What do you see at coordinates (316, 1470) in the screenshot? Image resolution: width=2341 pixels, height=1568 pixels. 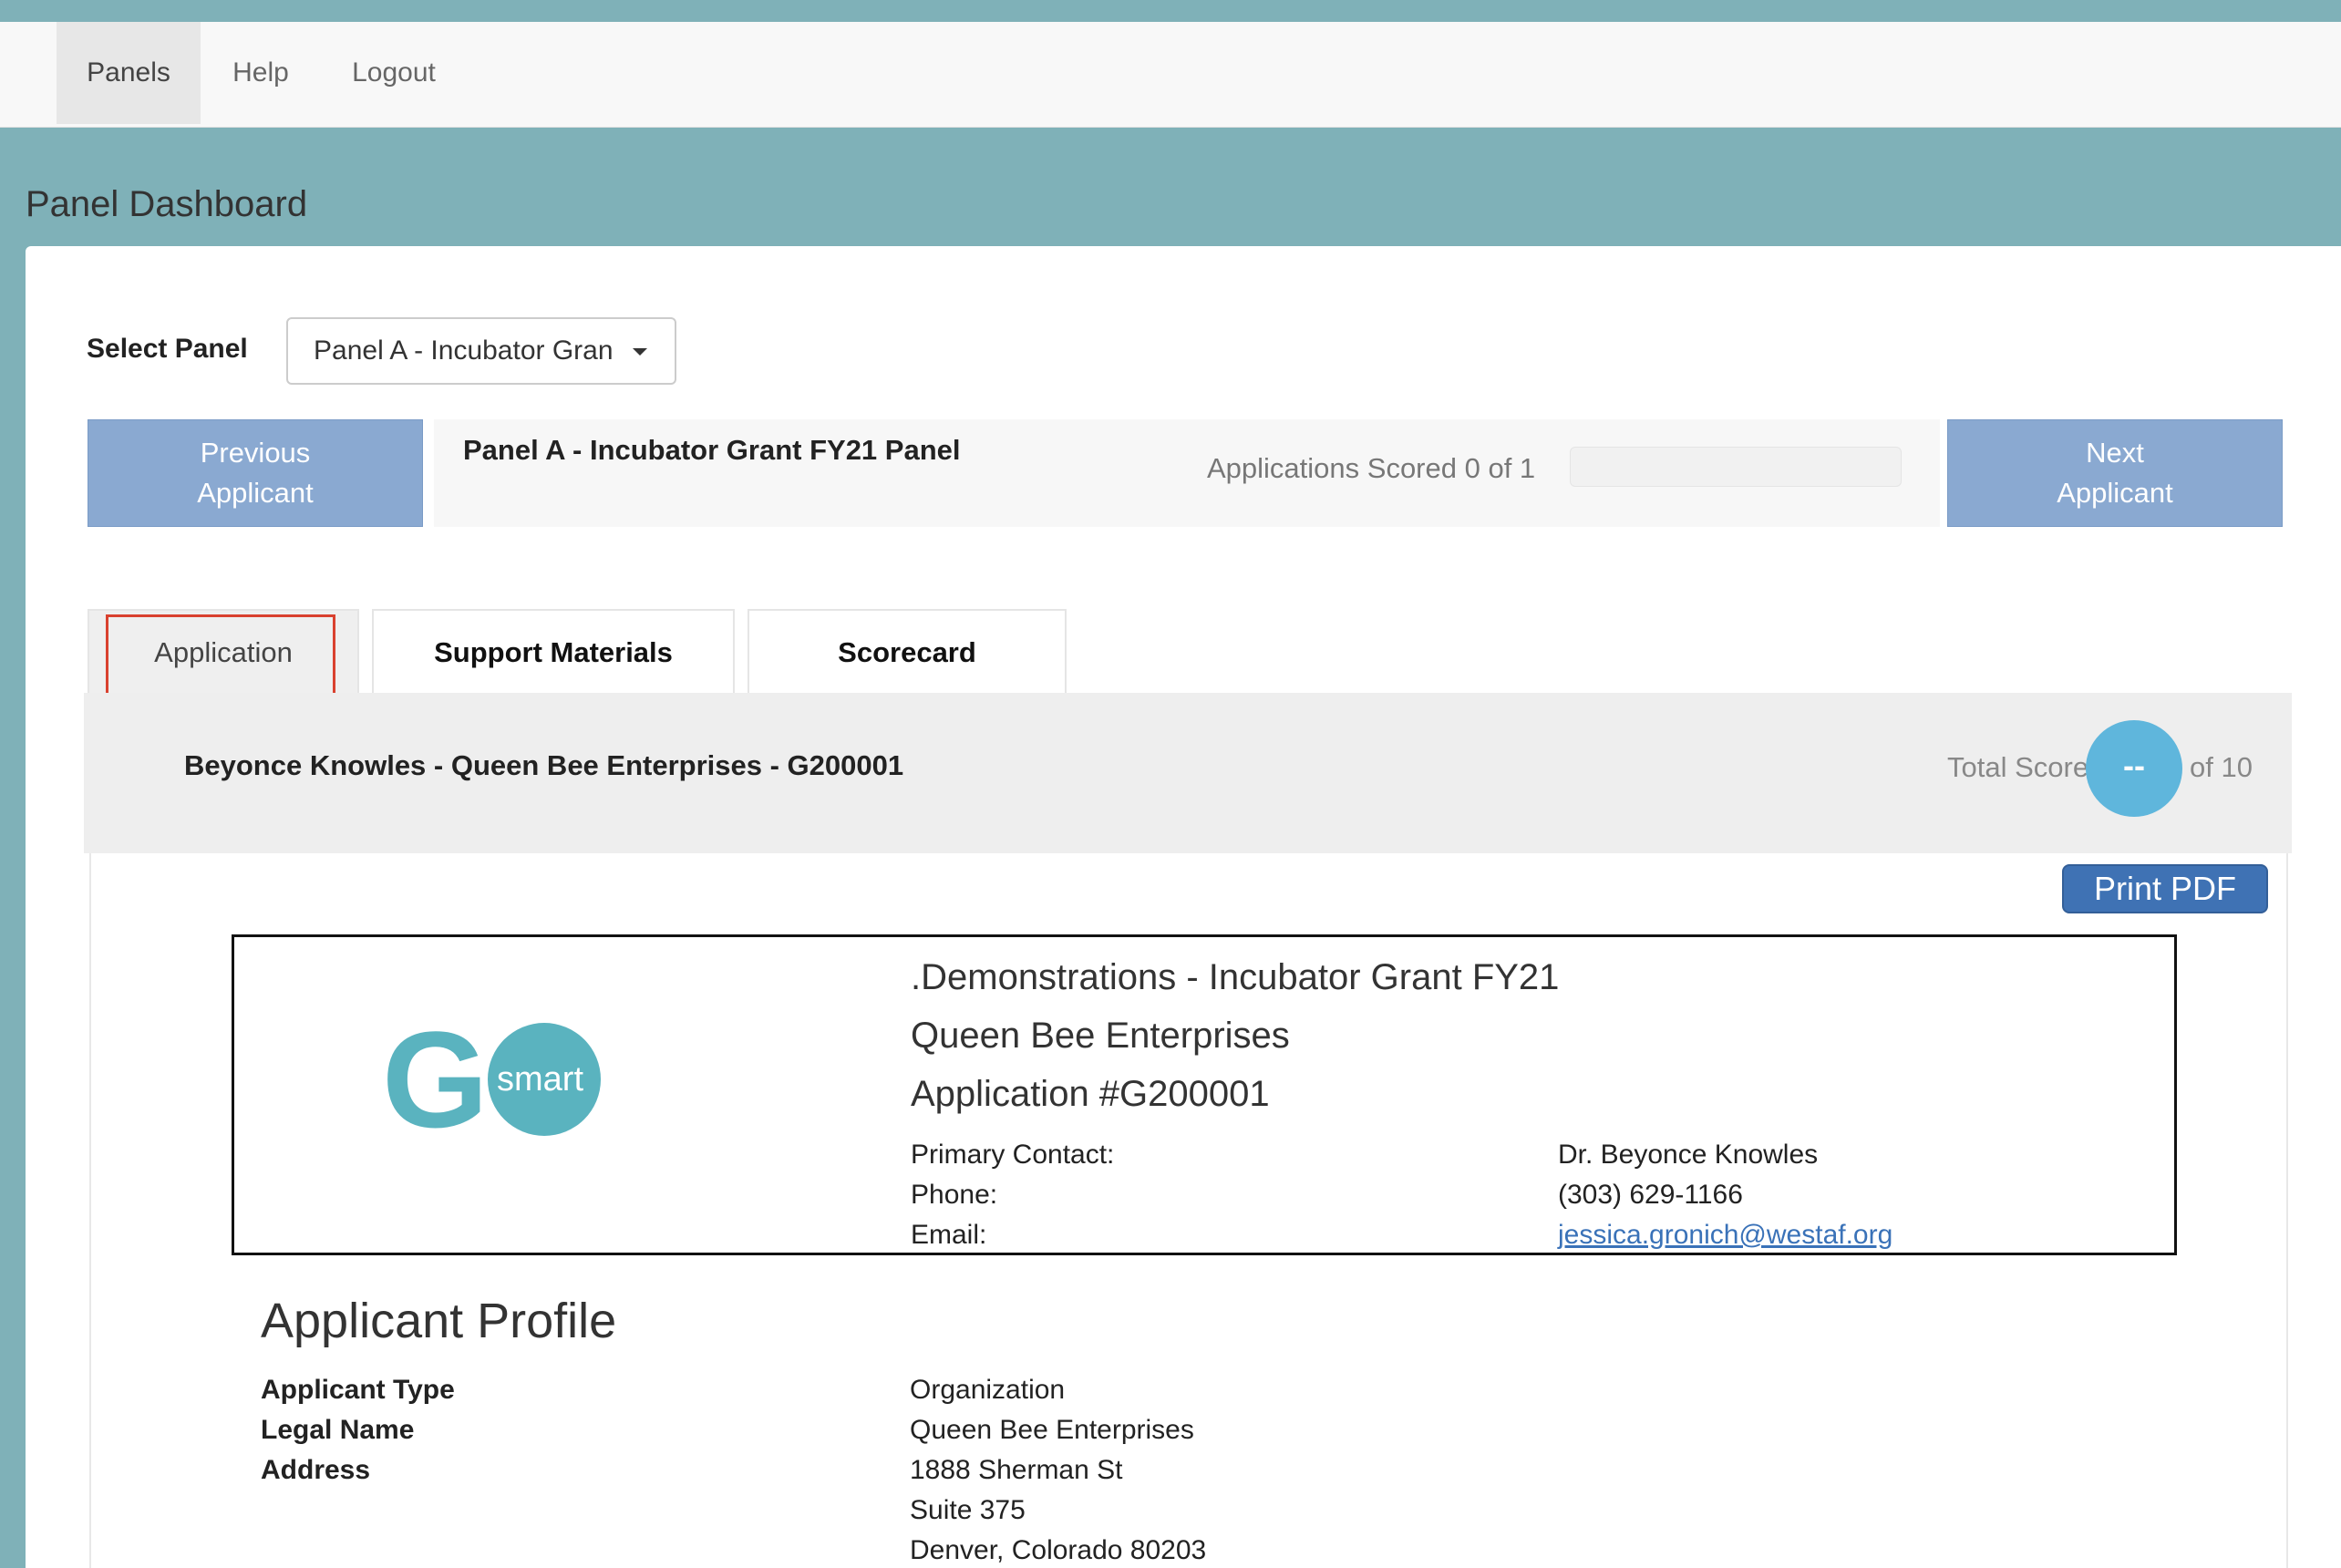 I see `address-label: Address` at bounding box center [316, 1470].